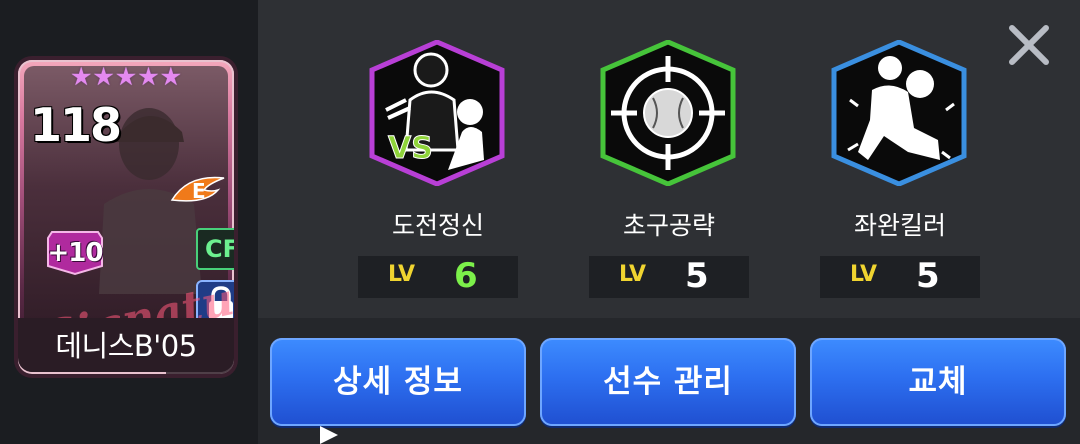 This screenshot has width=1080, height=444. Describe the element at coordinates (75, 253) in the screenshot. I see `enhancement-level: +10` at that location.